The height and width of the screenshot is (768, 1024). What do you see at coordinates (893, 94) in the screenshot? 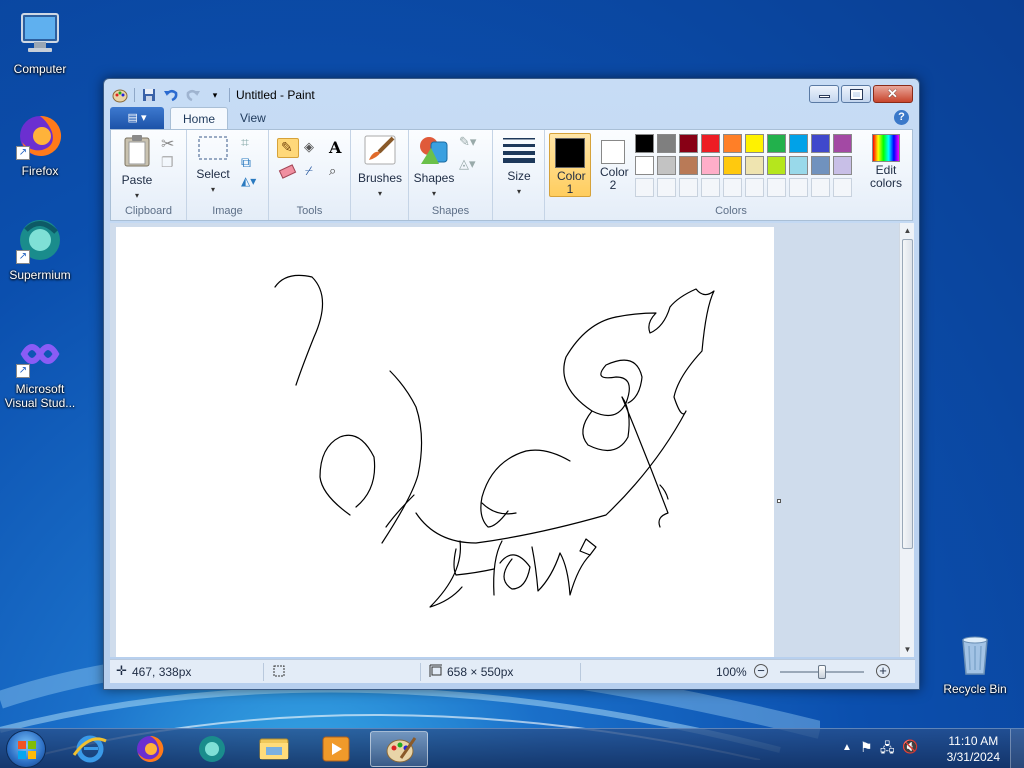
I see `close-button: ✕` at bounding box center [893, 94].